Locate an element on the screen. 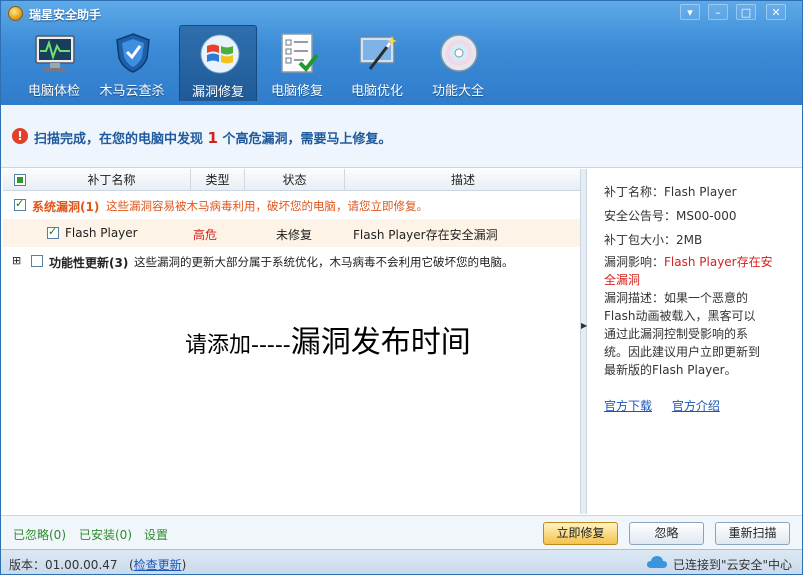  patch-status: 未修复 is located at coordinates (294, 235).